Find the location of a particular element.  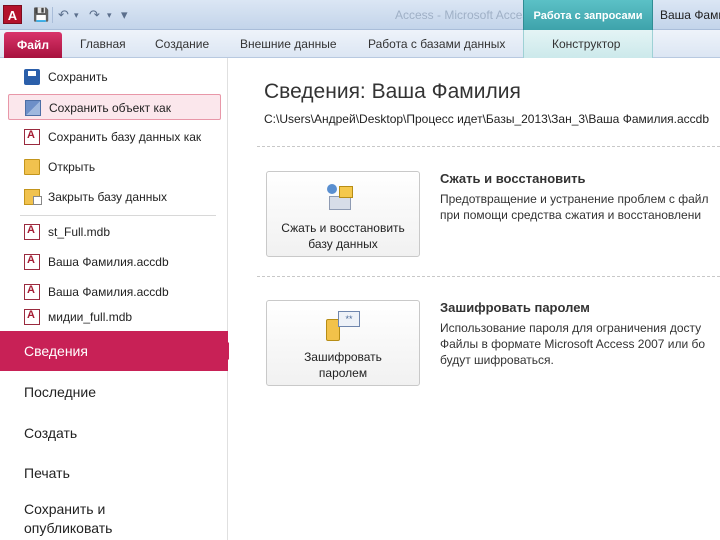

button-label-line2: паролем is located at coordinates (343, 373).